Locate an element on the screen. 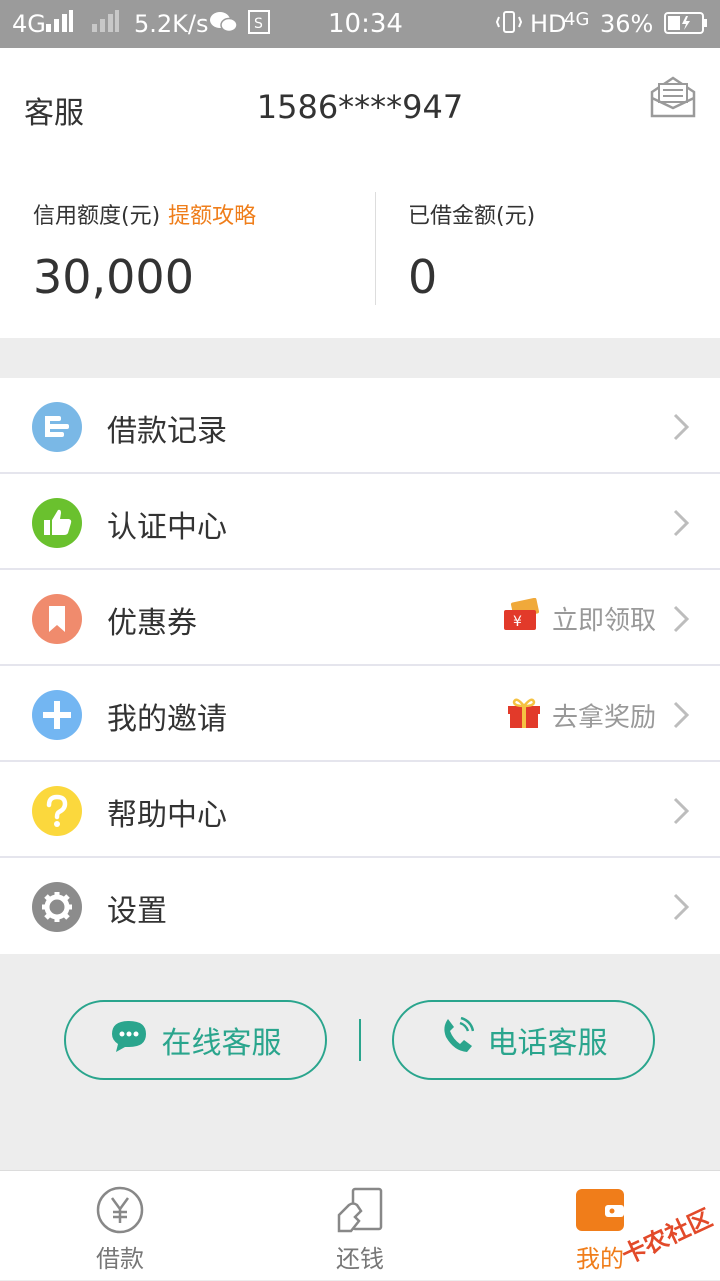 The height and width of the screenshot is (1281, 720). menu-item-label: 认证中心 is located at coordinates (167, 527).